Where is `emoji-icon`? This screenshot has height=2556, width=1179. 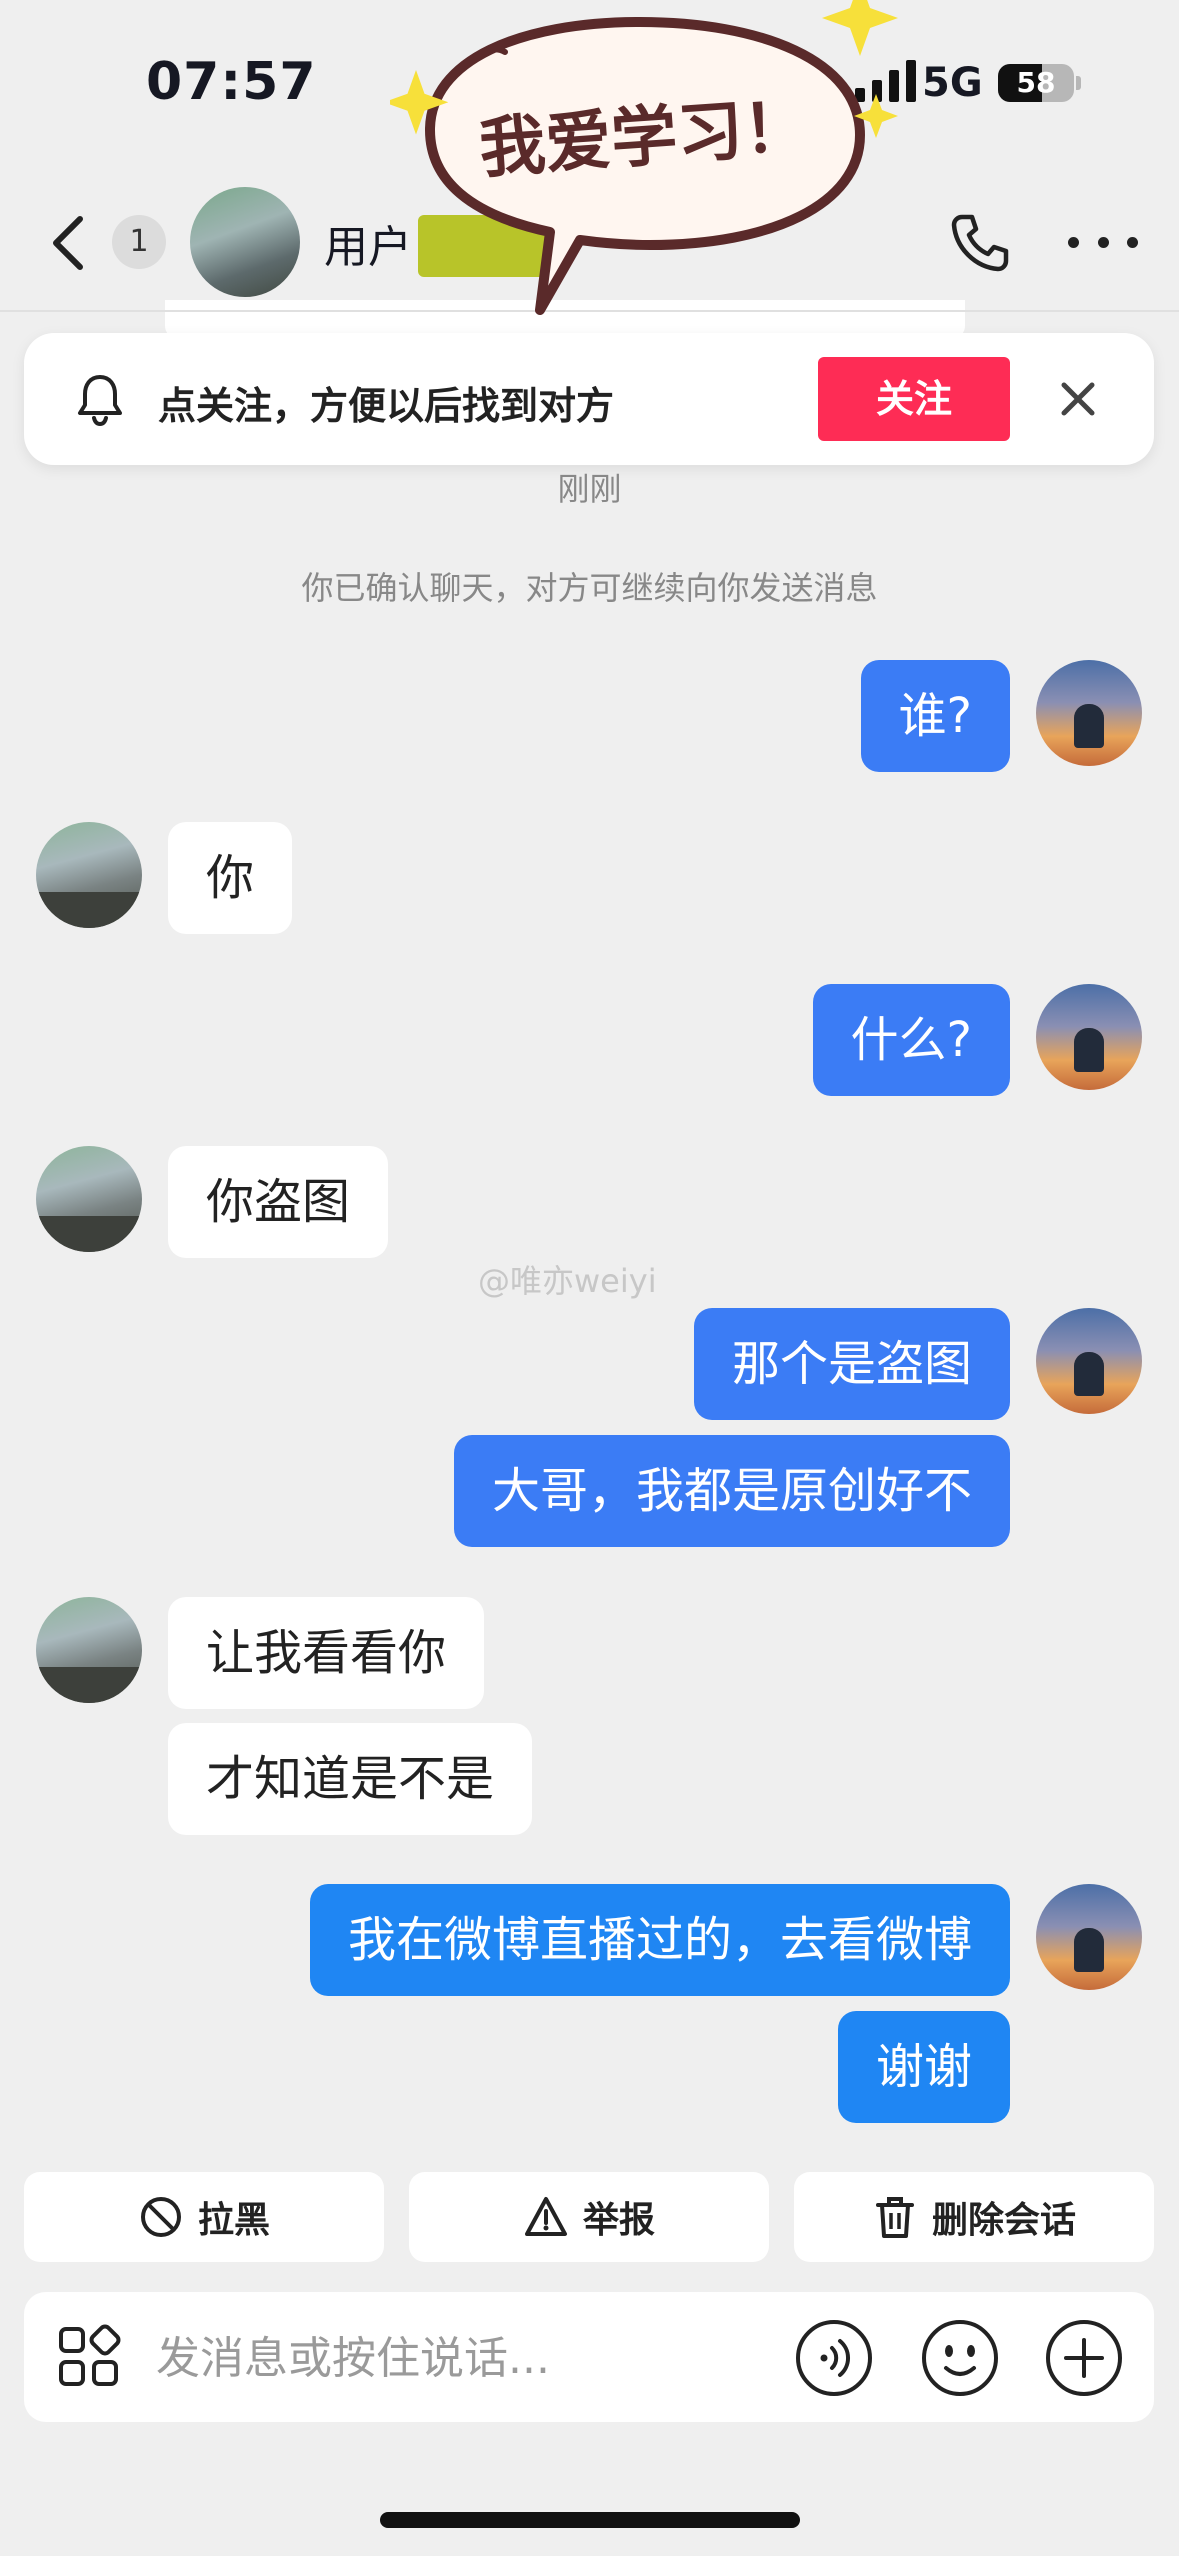
emoji-icon is located at coordinates (960, 2358).